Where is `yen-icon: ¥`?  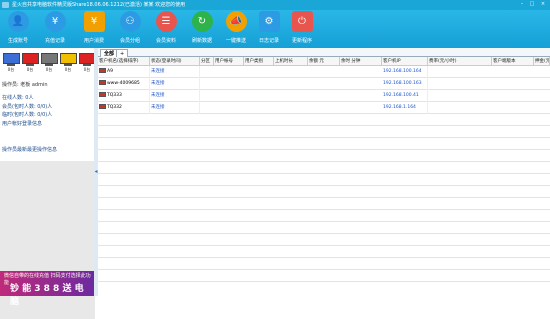
yen-icon: ¥ is located at coordinates (55, 21).